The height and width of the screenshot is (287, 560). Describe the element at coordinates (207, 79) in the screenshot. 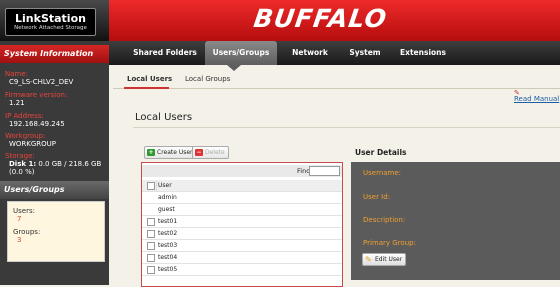

I see `tab-local-groups: Local Groups` at that location.